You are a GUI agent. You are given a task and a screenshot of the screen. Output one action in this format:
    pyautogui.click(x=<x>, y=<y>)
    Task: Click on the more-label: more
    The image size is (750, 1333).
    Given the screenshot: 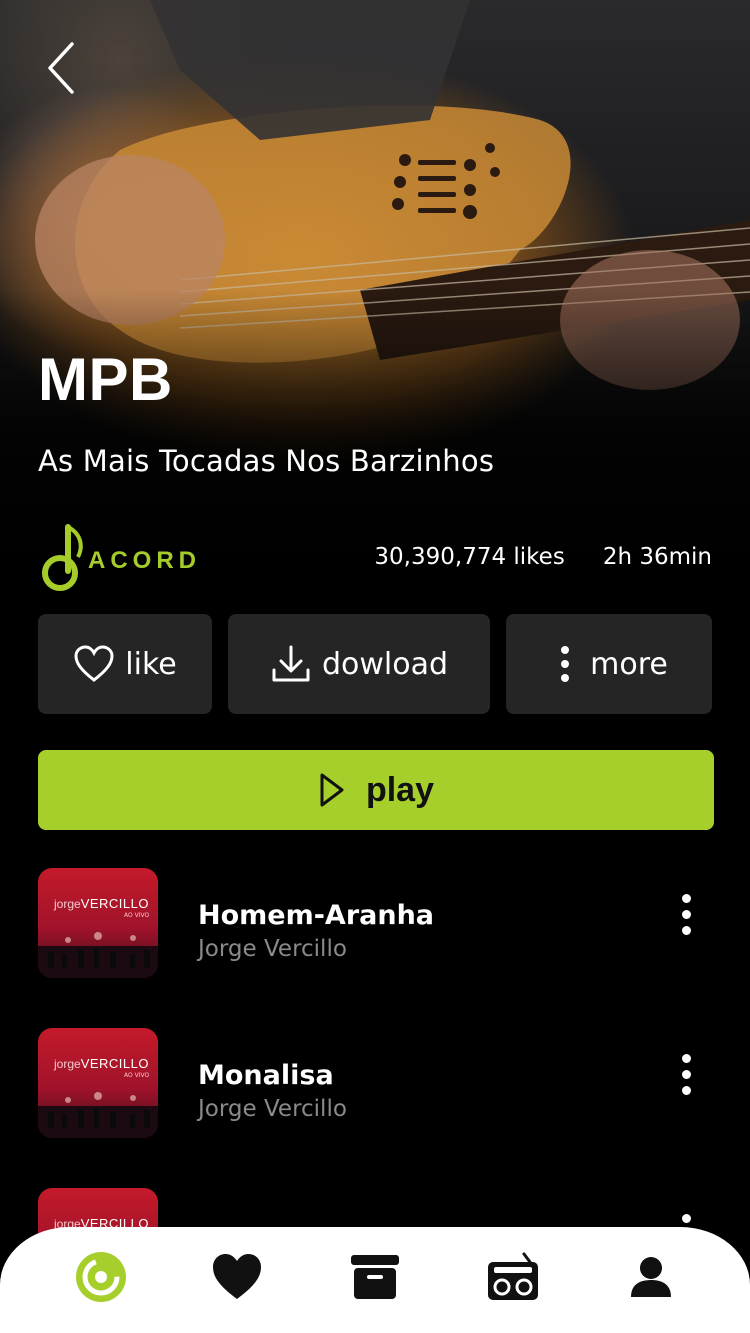 What is the action you would take?
    pyautogui.click(x=629, y=664)
    